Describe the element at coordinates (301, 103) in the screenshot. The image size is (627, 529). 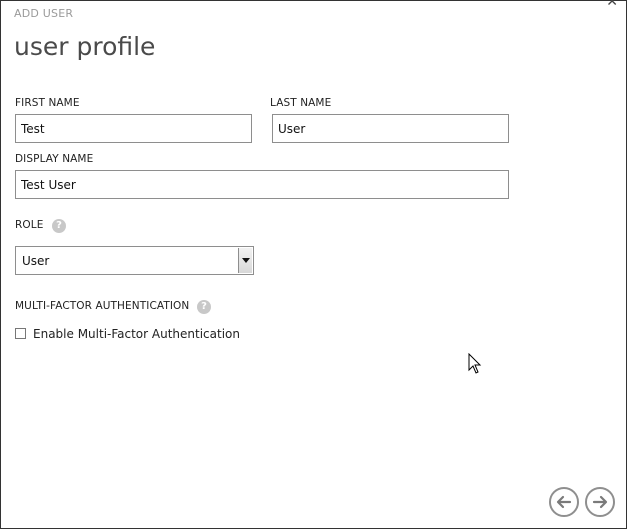
I see `last-name-label: LAST NAME` at that location.